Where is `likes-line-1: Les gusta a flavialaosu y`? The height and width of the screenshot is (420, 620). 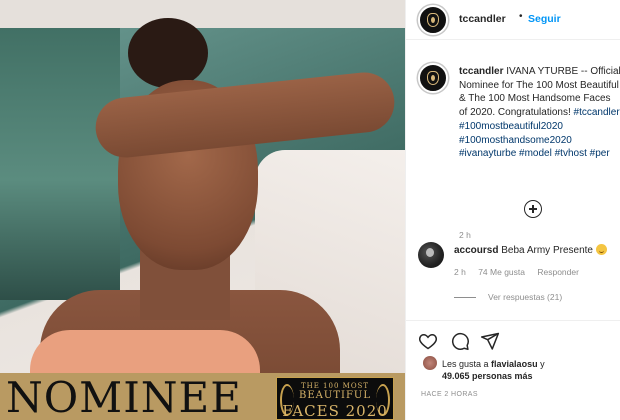
likes-line-1: Les gusta a flavialaosu y is located at coordinates (493, 364).